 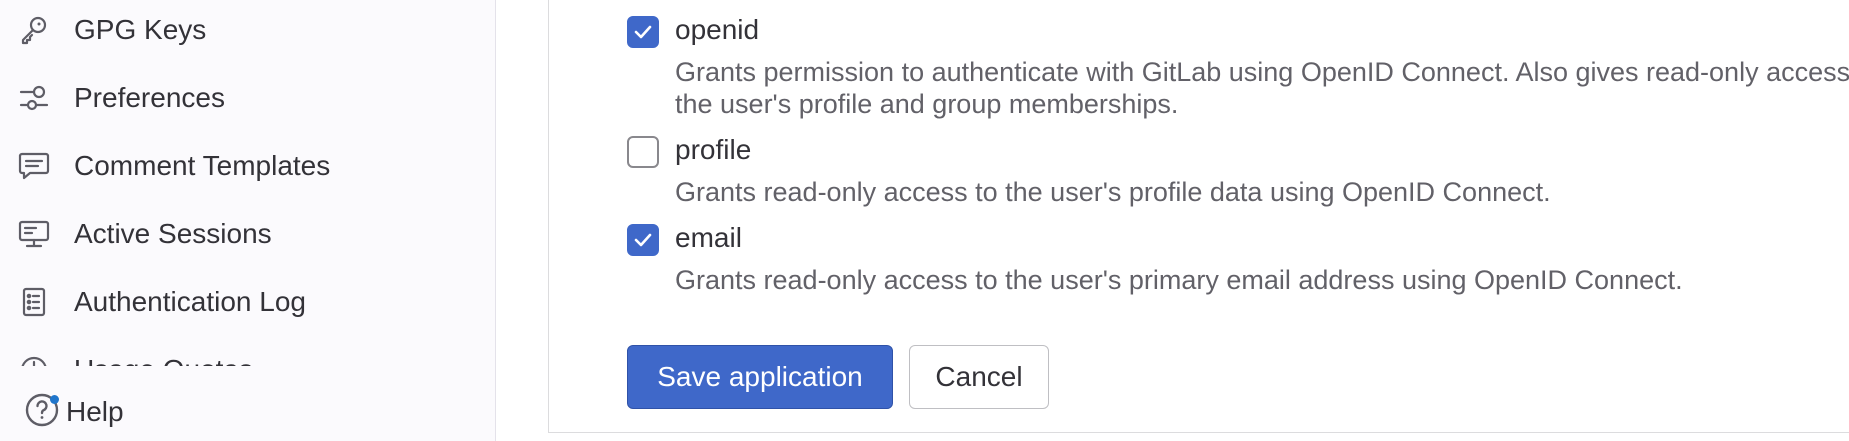 I want to click on comment-icon, so click(x=34, y=166).